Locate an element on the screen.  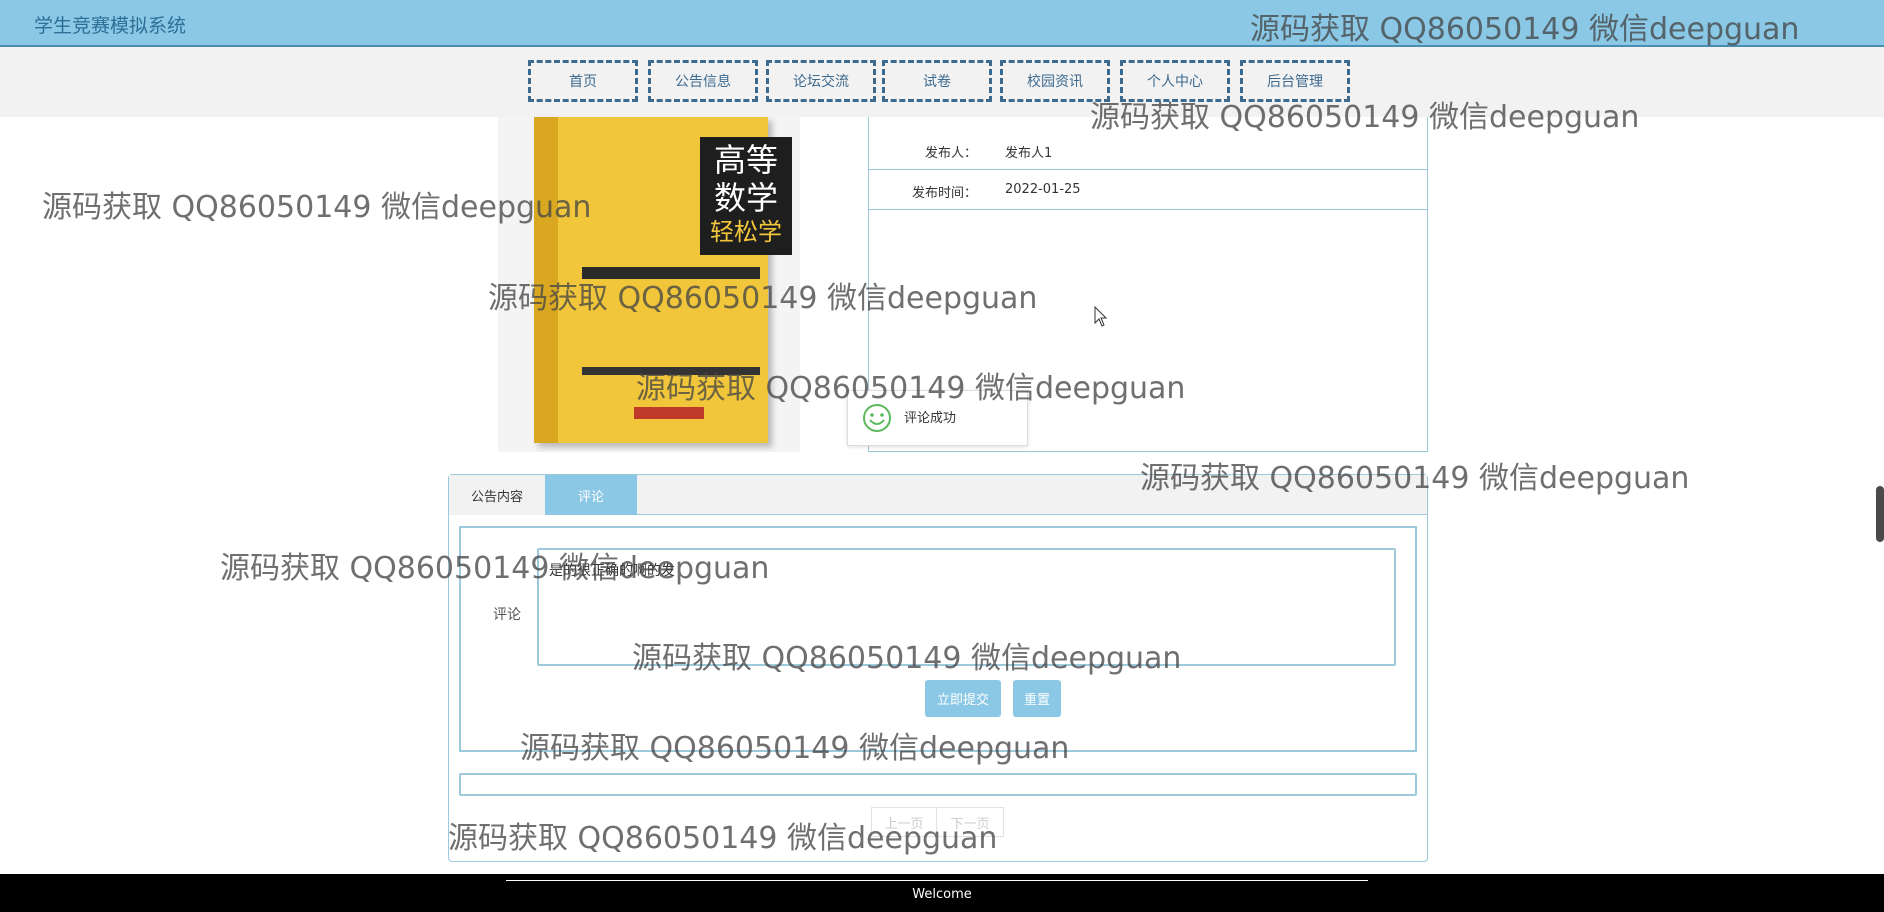
info-row-publisher: 发布人： 发布人1 is located at coordinates (1148, 150).